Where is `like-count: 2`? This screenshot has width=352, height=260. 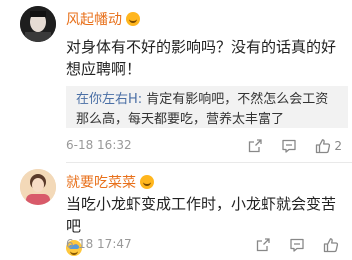 like-count: 2 is located at coordinates (338, 146).